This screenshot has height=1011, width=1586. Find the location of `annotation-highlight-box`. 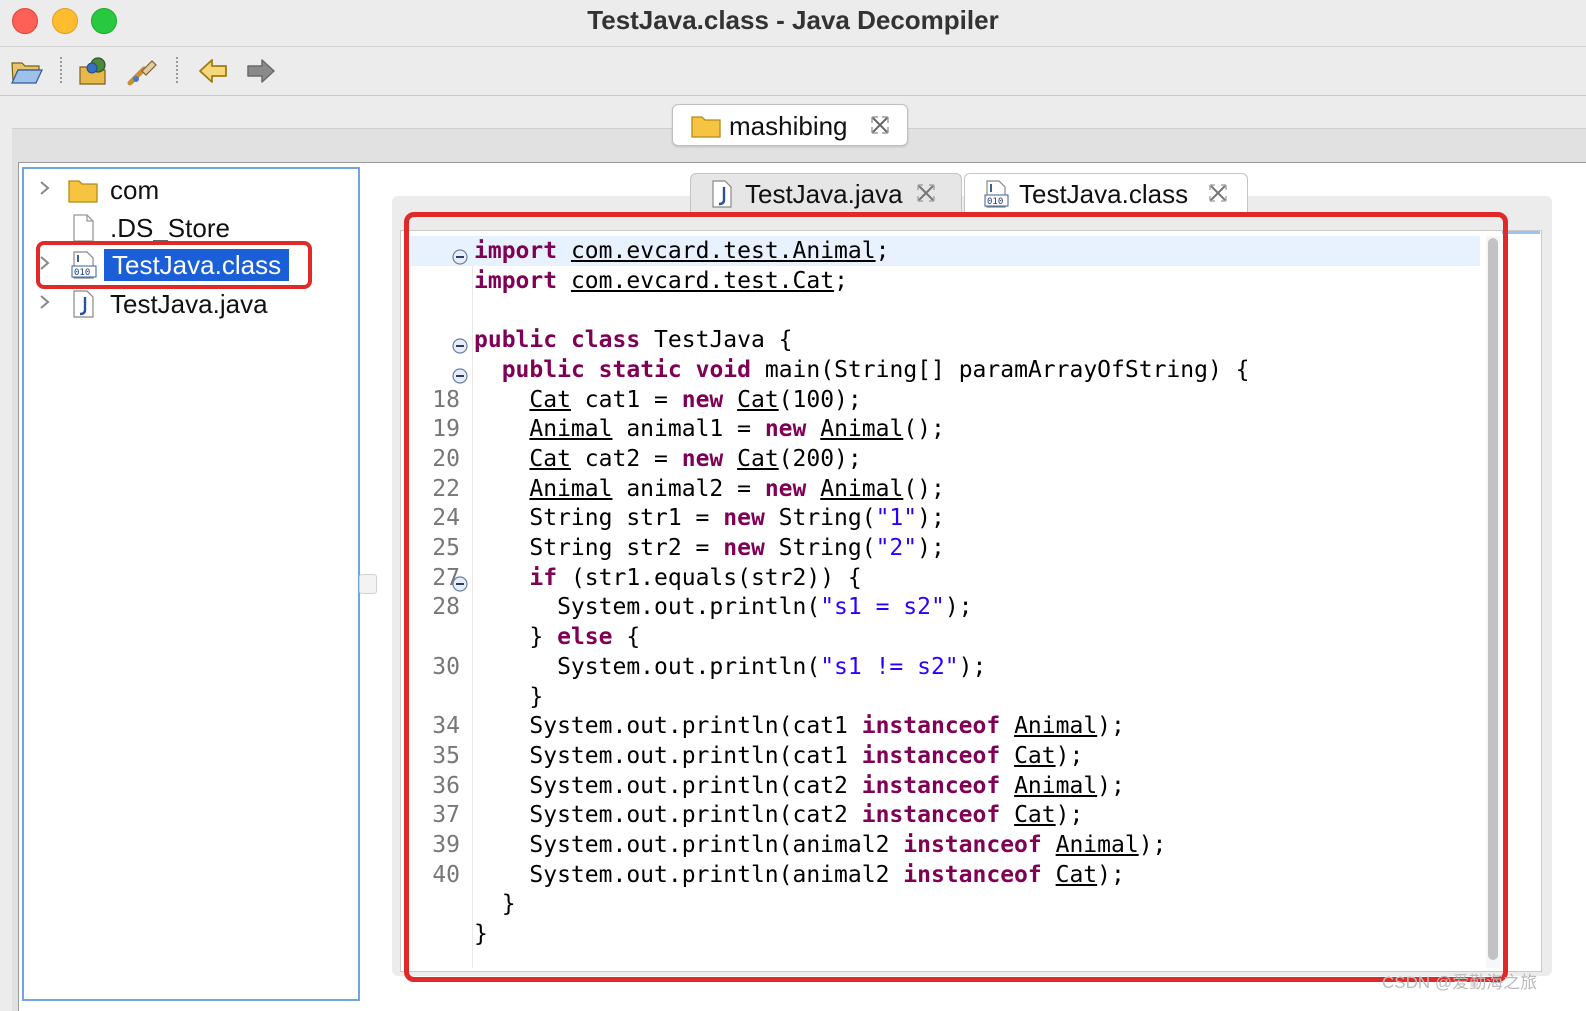

annotation-highlight-box is located at coordinates (174, 265).